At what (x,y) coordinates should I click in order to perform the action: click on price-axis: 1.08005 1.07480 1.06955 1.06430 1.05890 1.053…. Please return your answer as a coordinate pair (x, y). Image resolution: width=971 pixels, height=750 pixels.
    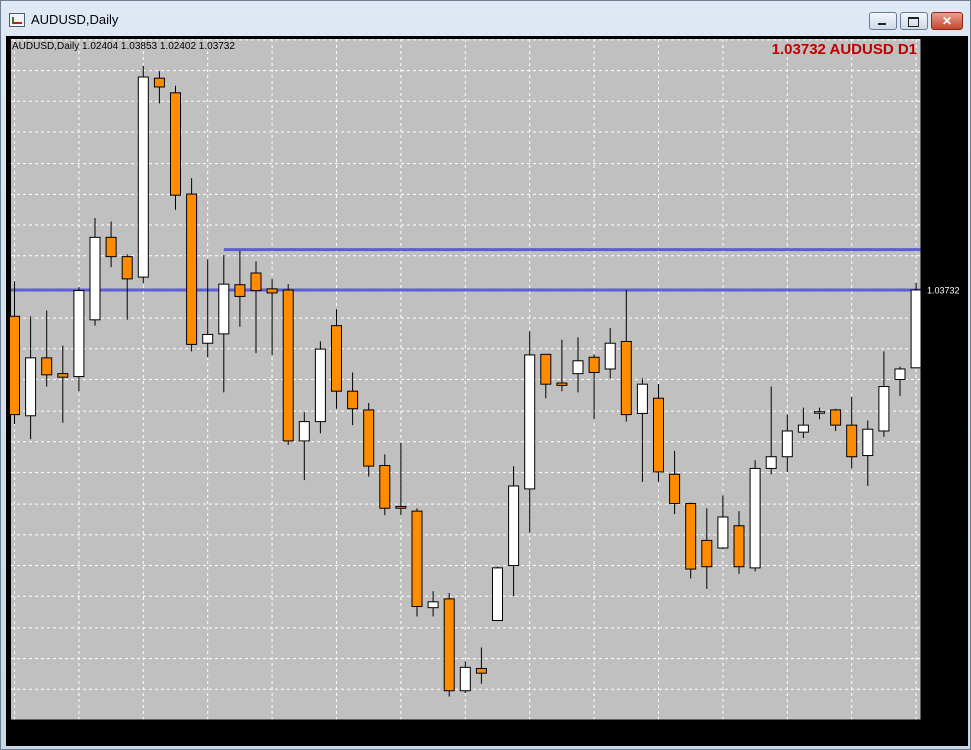
    Looking at the image, I should click on (942, 381).